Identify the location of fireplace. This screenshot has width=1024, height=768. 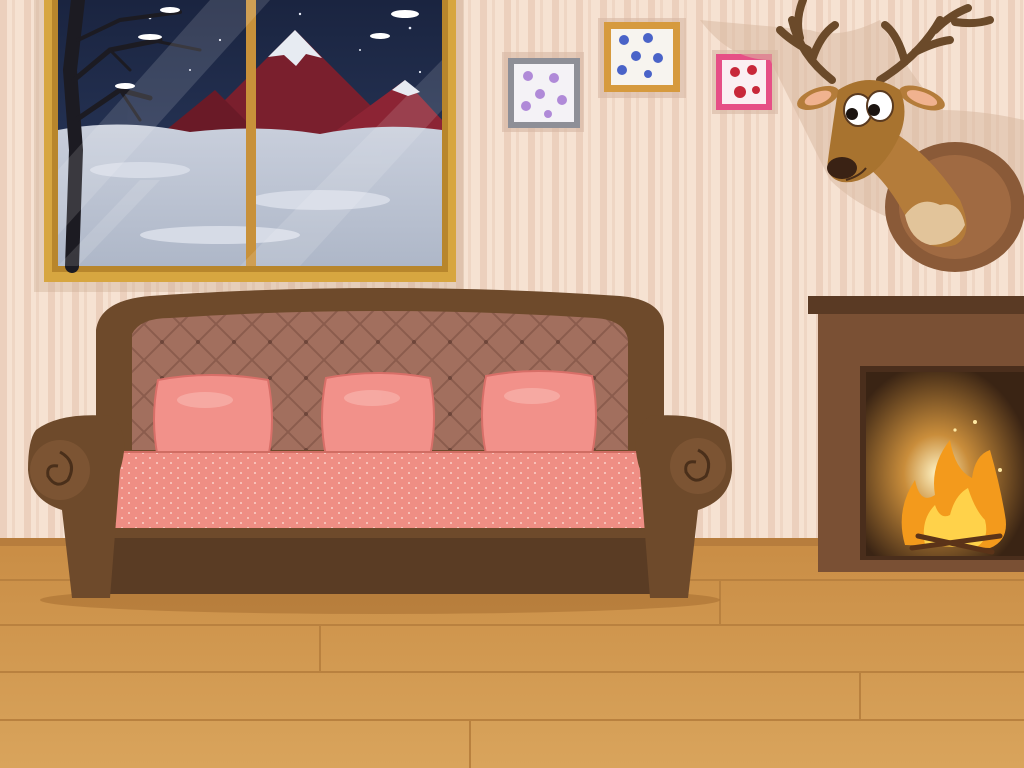
(916, 434).